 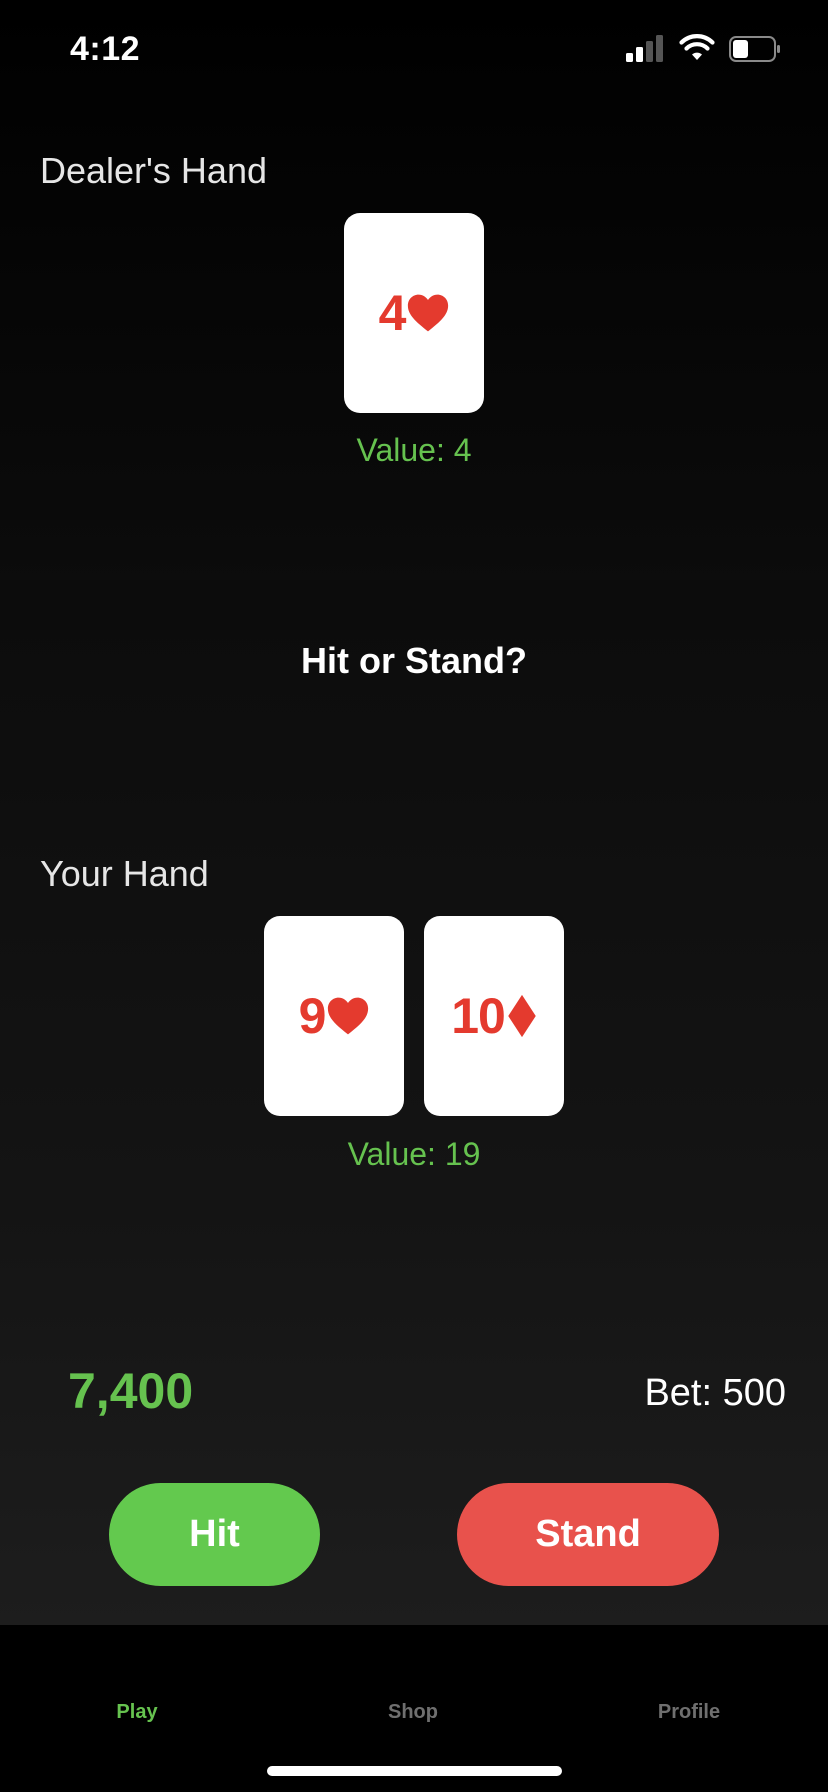 I want to click on player-card: 10, so click(x=494, y=1016).